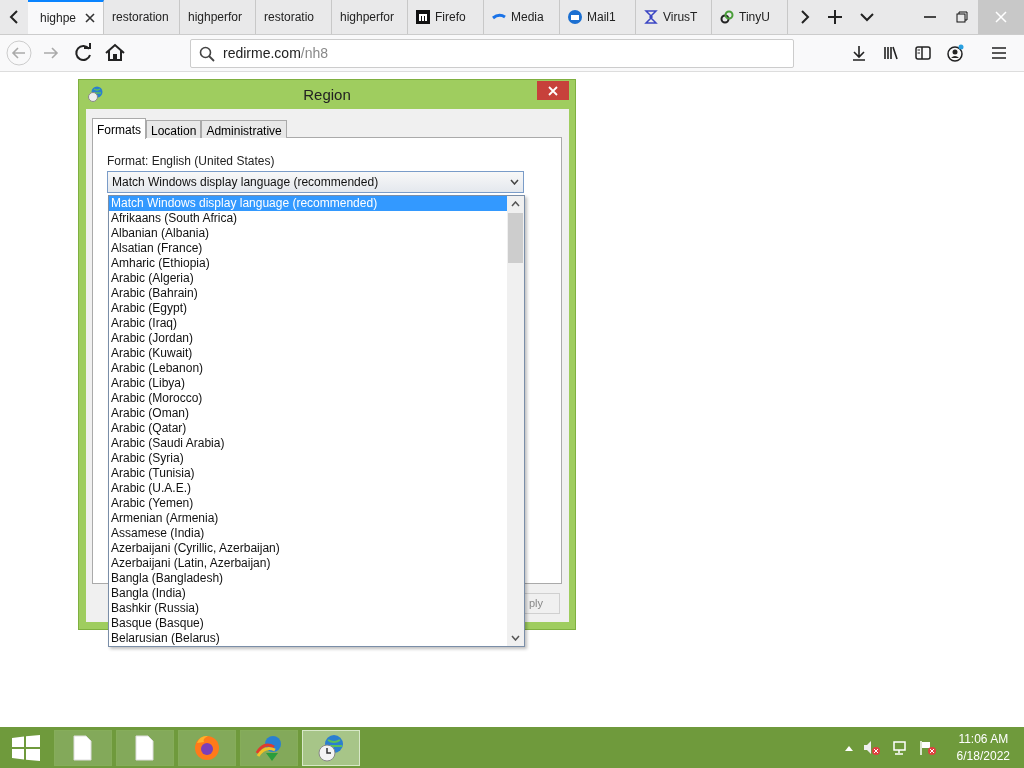 The width and height of the screenshot is (1024, 768). Describe the element at coordinates (308, 353) in the screenshot. I see `list-option: Arabic (Kuwait)` at that location.